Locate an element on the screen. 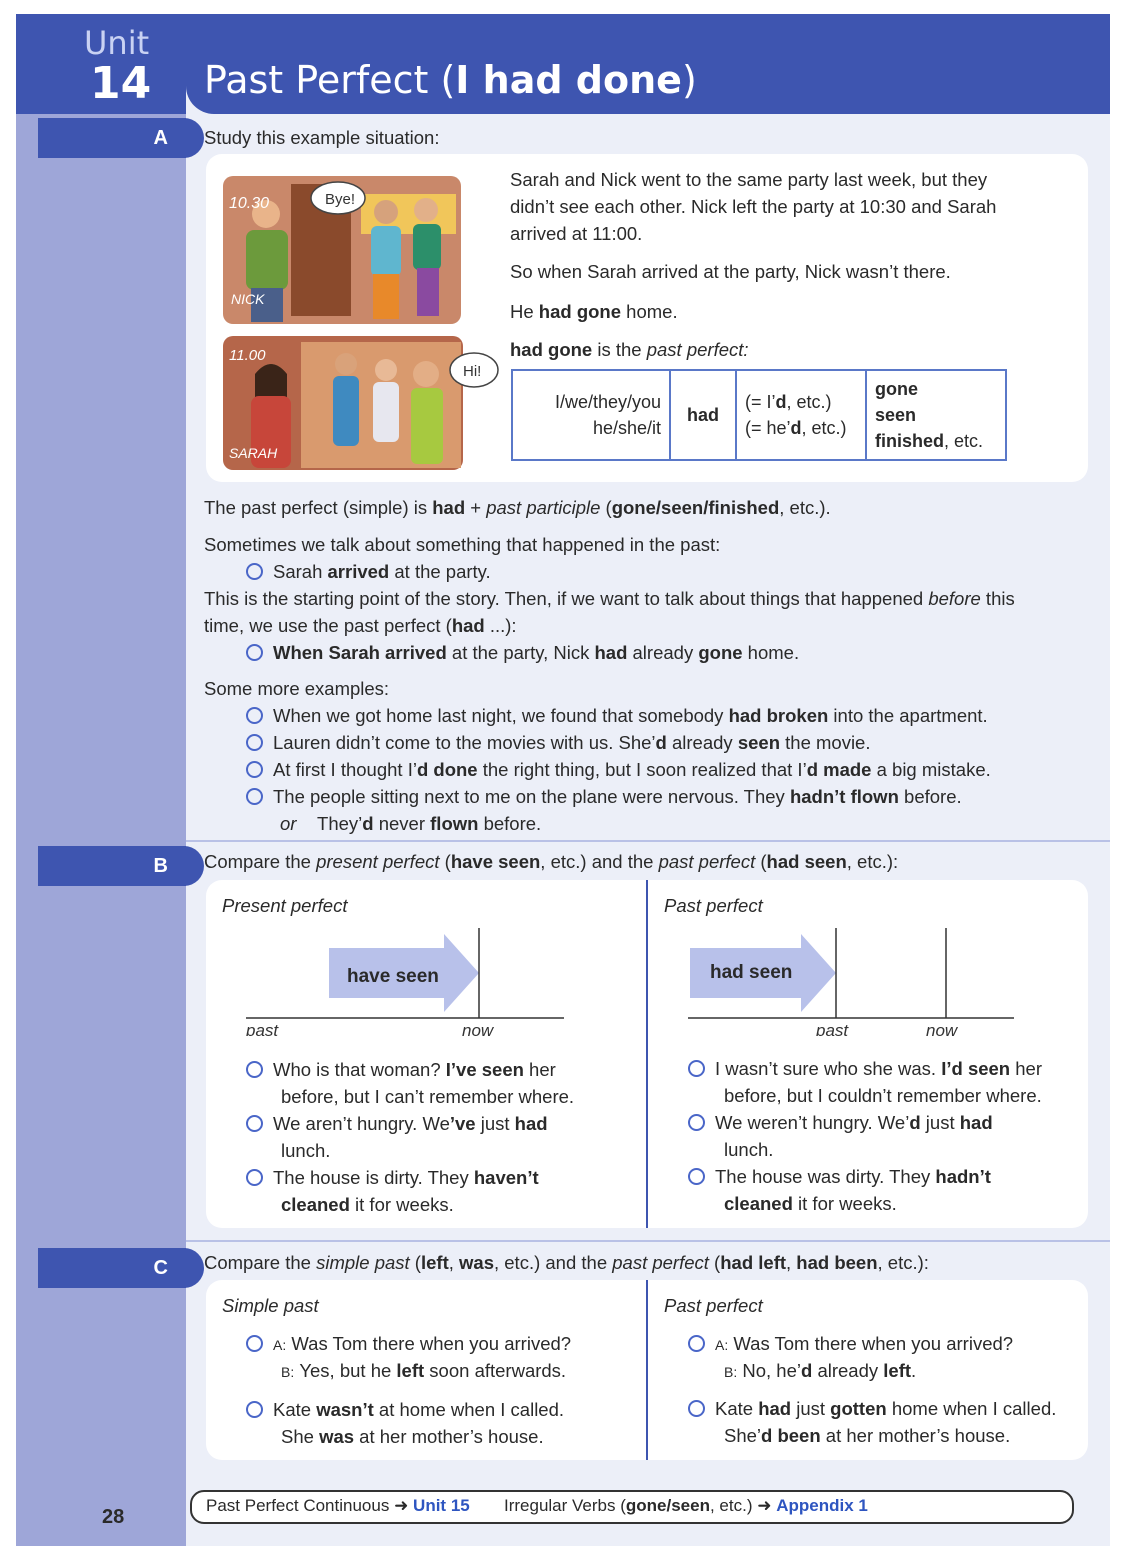 The height and width of the screenshot is (1560, 1125). sidebar is located at coordinates (101, 780).